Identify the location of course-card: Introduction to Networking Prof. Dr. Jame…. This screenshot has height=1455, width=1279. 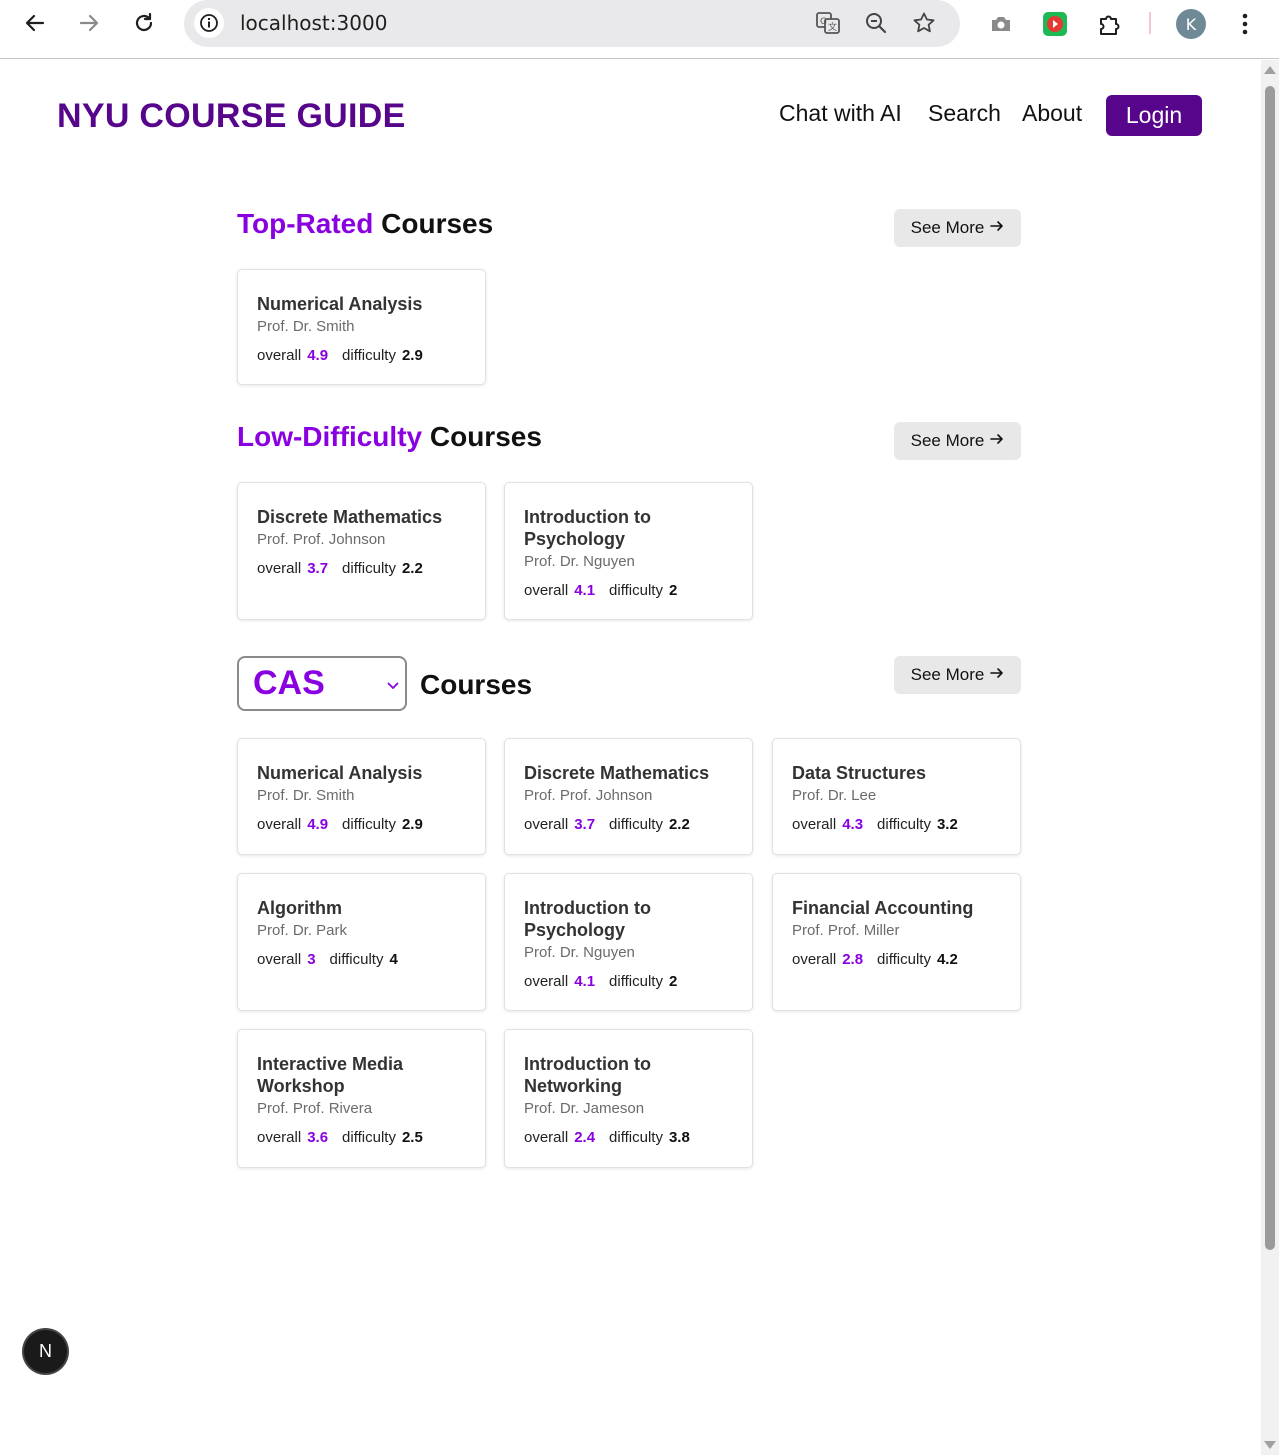
(628, 1098).